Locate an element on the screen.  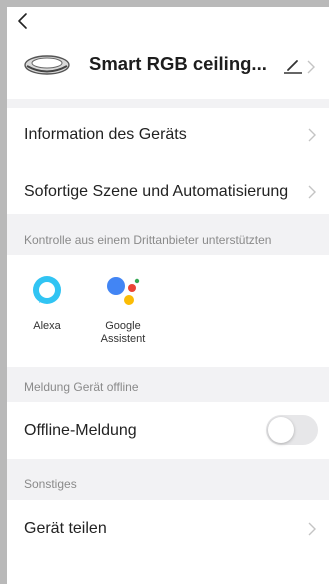
pencil-icon is located at coordinates (293, 66).